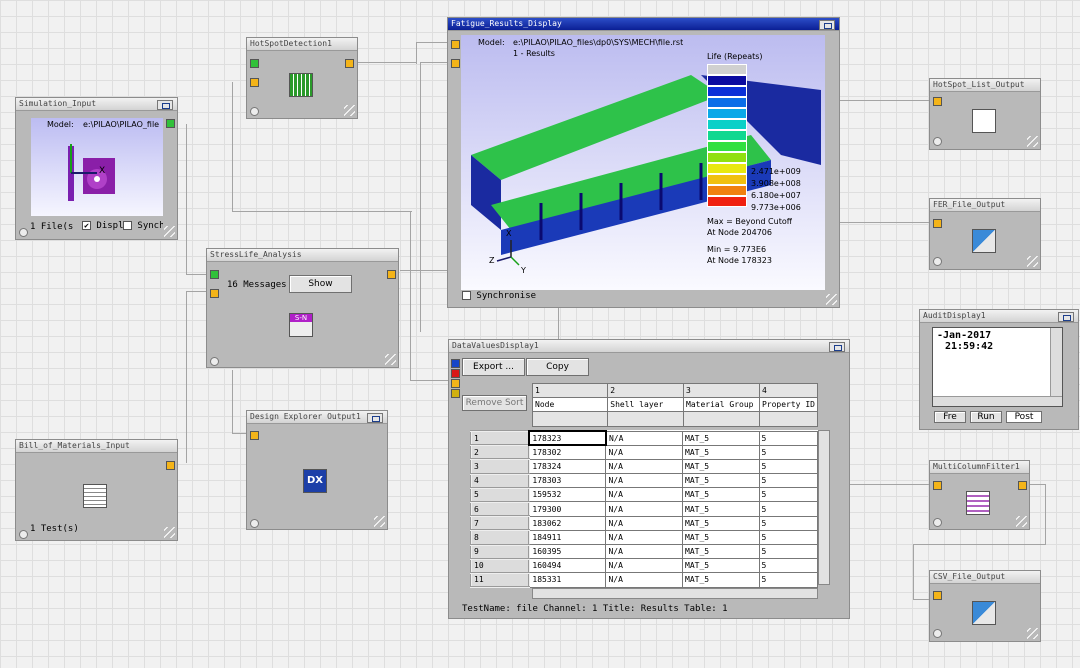 The image size is (1080, 668). I want to click on table-row: 3 178324 N/A MAT_5 5, so click(644, 466).